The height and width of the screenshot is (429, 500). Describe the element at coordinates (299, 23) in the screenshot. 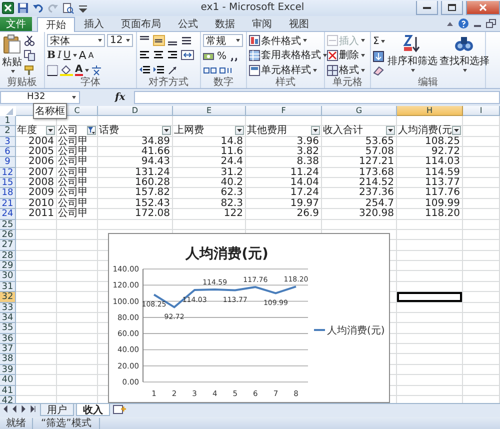

I see `ribbon-tab: 视图` at that location.